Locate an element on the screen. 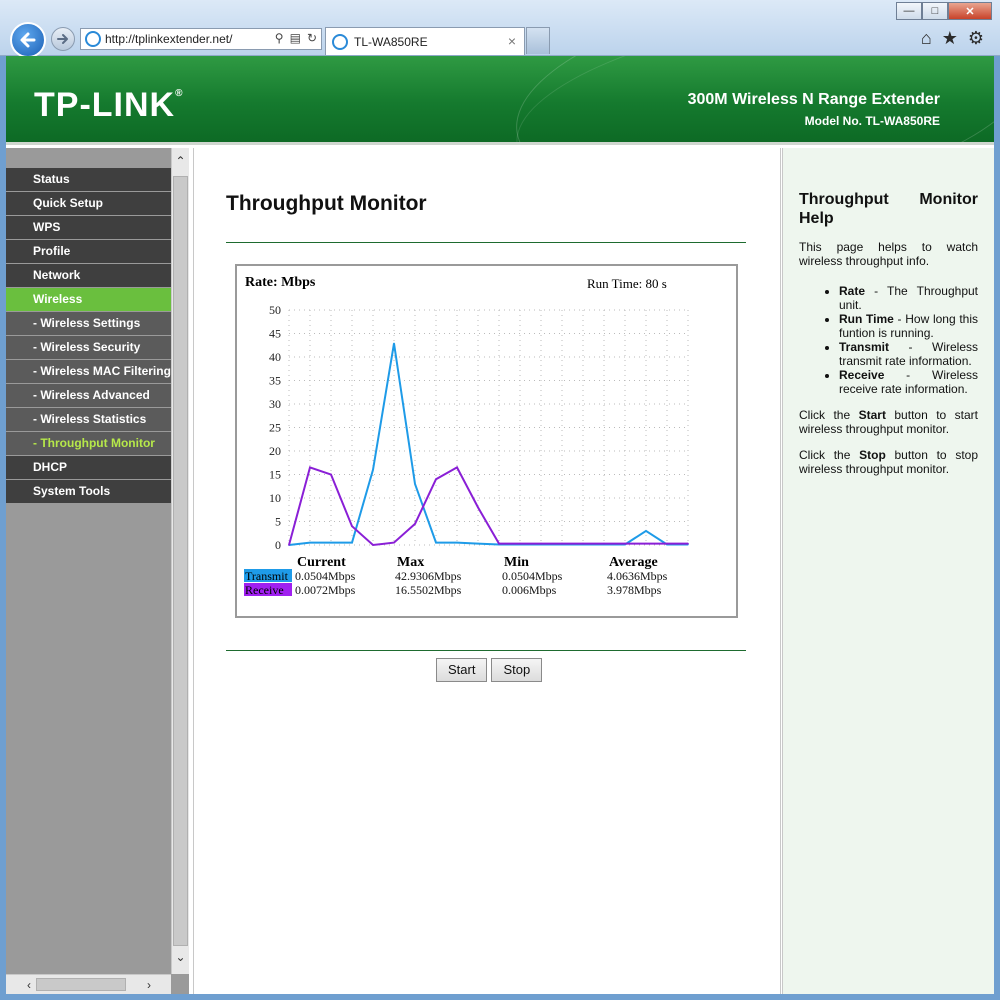 The width and height of the screenshot is (1000, 1000). address-tools: ⚲ ▤ ↻ is located at coordinates (296, 38).